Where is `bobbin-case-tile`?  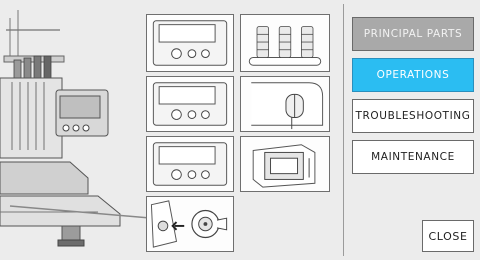 bobbin-case-tile is located at coordinates (190, 224).